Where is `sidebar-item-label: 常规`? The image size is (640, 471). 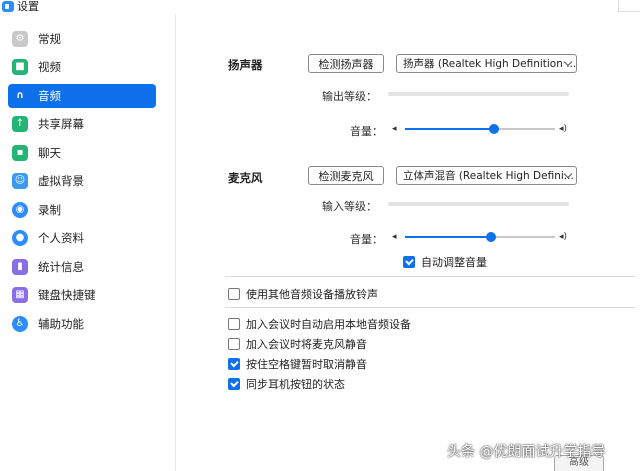 sidebar-item-label: 常规 is located at coordinates (49, 39).